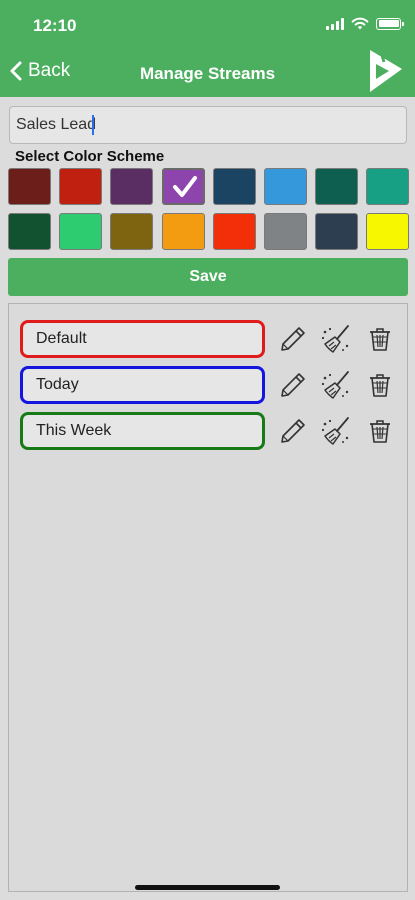 This screenshot has width=415, height=900. I want to click on app-logo-icon, so click(386, 71).